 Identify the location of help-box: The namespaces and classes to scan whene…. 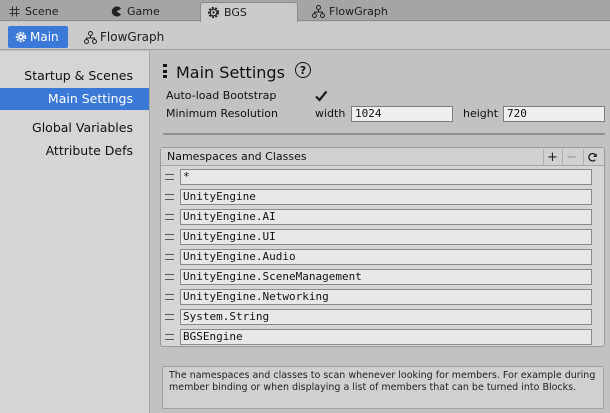
(383, 387).